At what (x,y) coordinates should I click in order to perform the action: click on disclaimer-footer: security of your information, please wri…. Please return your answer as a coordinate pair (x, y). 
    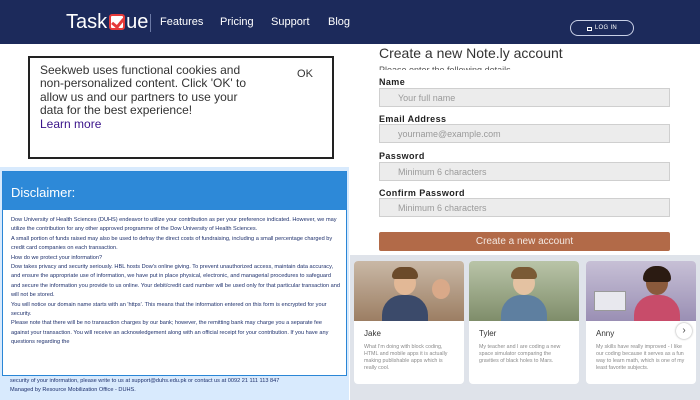
    Looking at the image, I should click on (175, 386).